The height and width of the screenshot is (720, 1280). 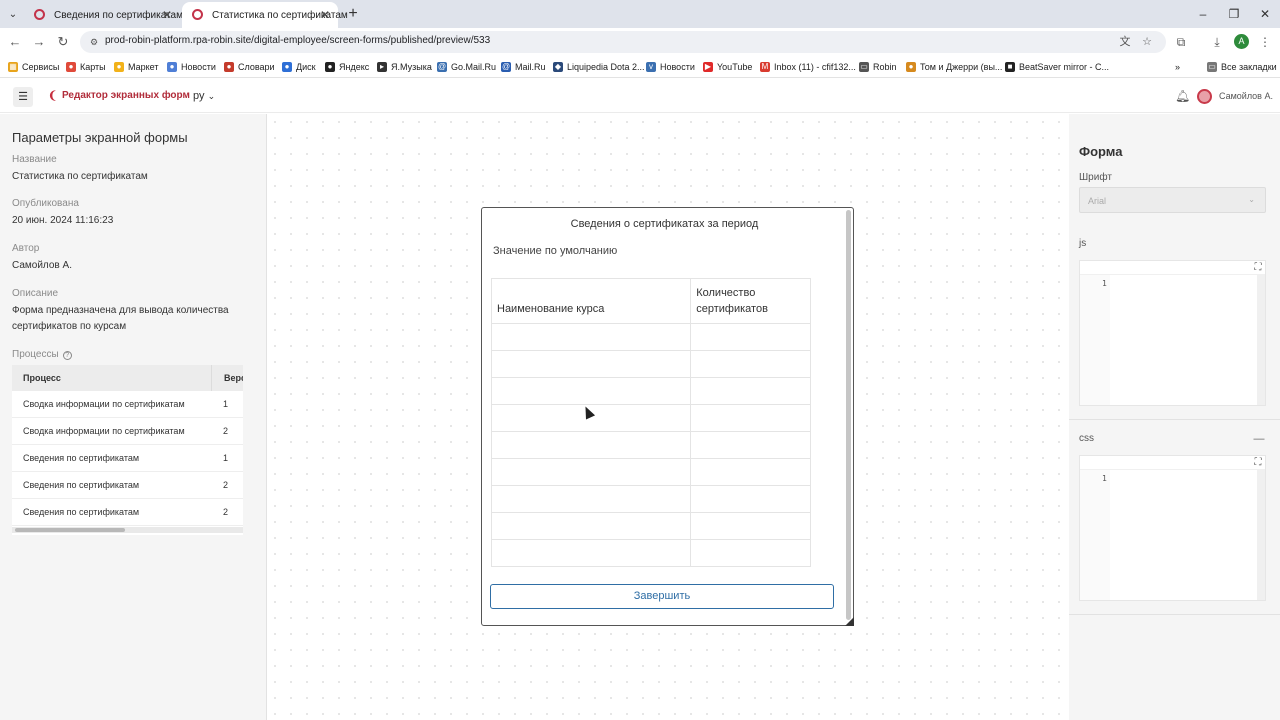 What do you see at coordinates (849, 621) in the screenshot?
I see `resize-handle-icon` at bounding box center [849, 621].